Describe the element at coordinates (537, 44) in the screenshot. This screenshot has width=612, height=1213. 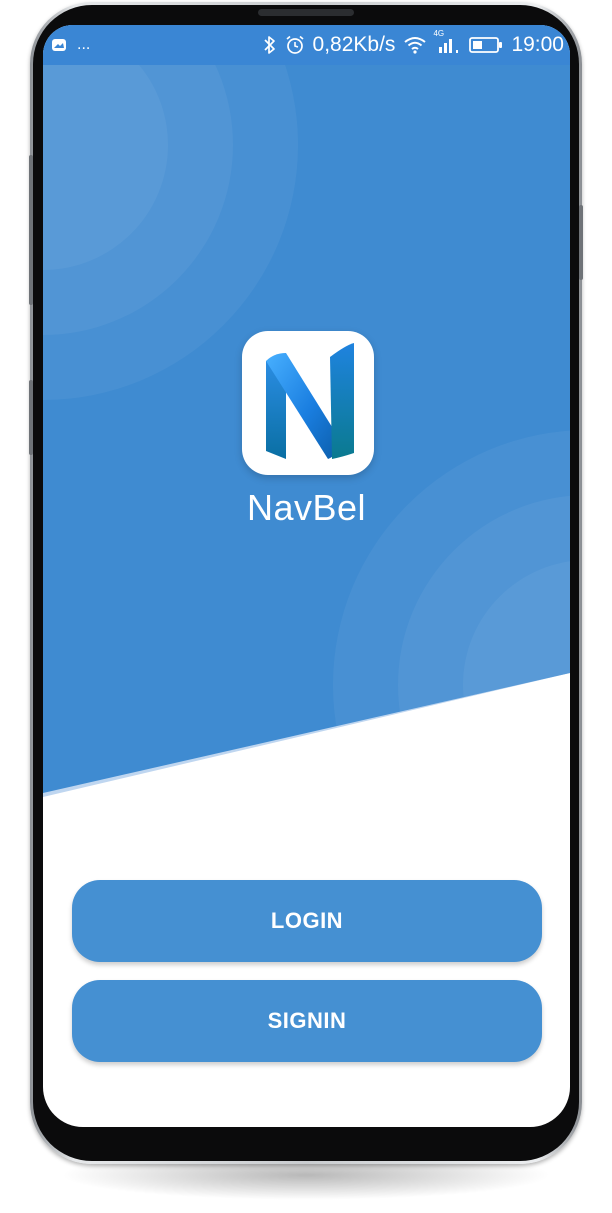
I see `clock: 19:00` at that location.